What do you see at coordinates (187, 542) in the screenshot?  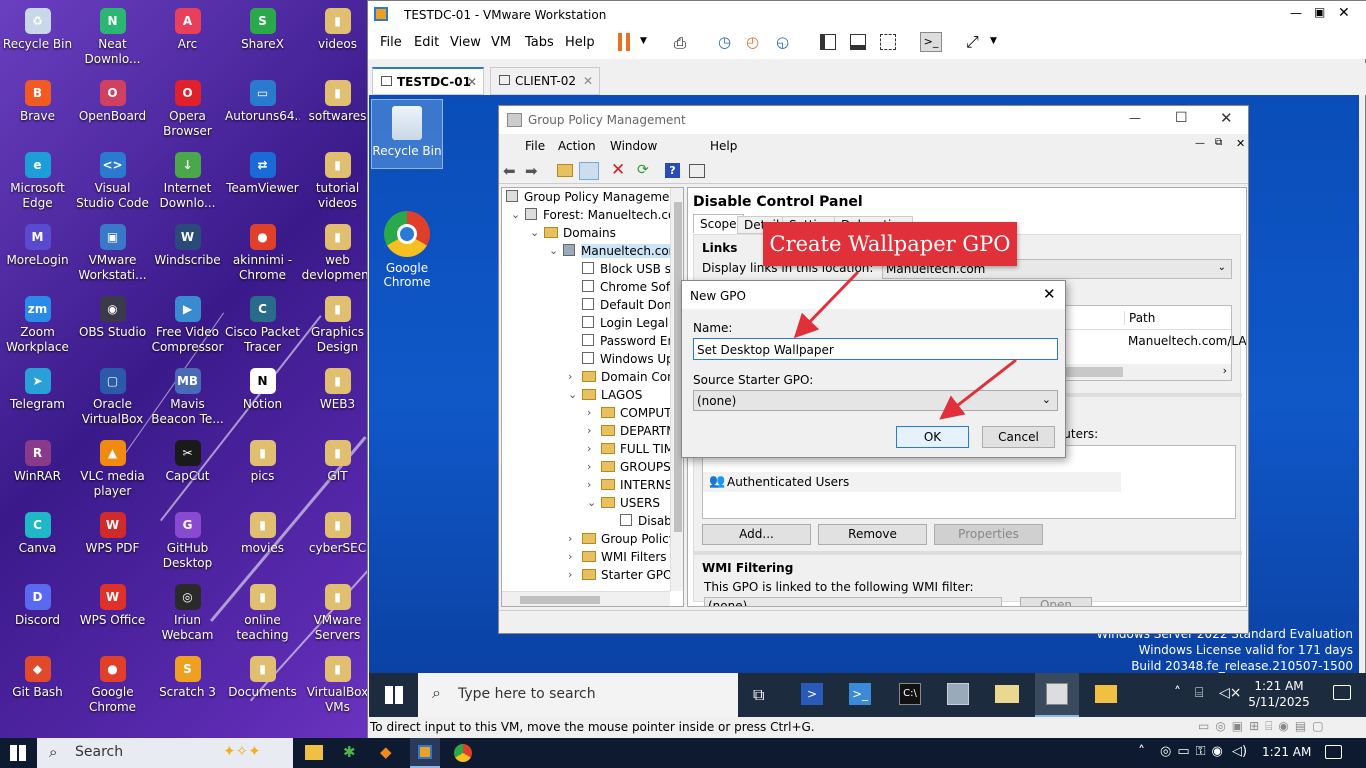 I see `desktop-icon: G GitHub Desktop` at bounding box center [187, 542].